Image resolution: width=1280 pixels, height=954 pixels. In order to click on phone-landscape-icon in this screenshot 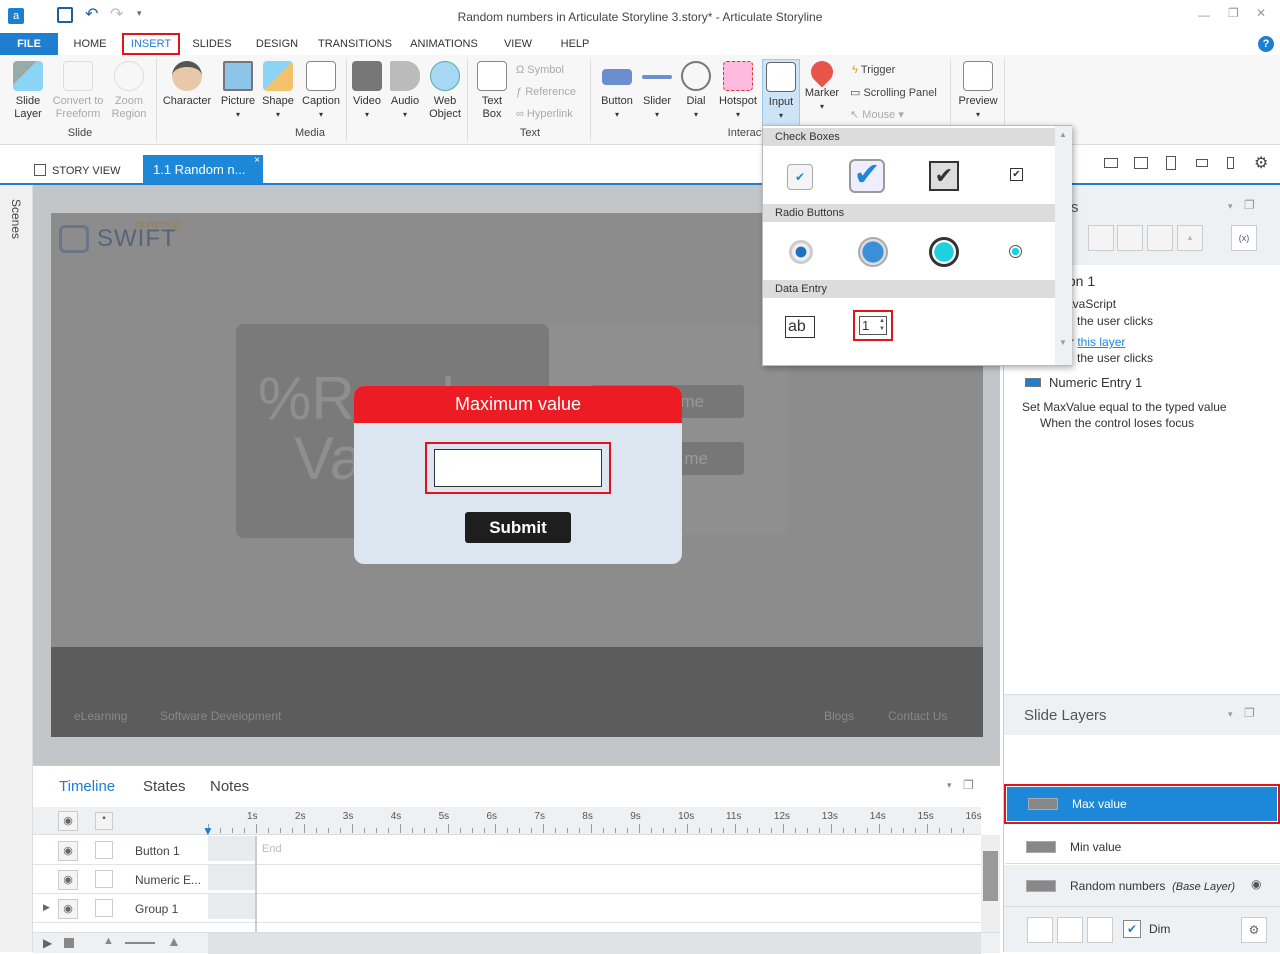, I will do `click(1202, 163)`.